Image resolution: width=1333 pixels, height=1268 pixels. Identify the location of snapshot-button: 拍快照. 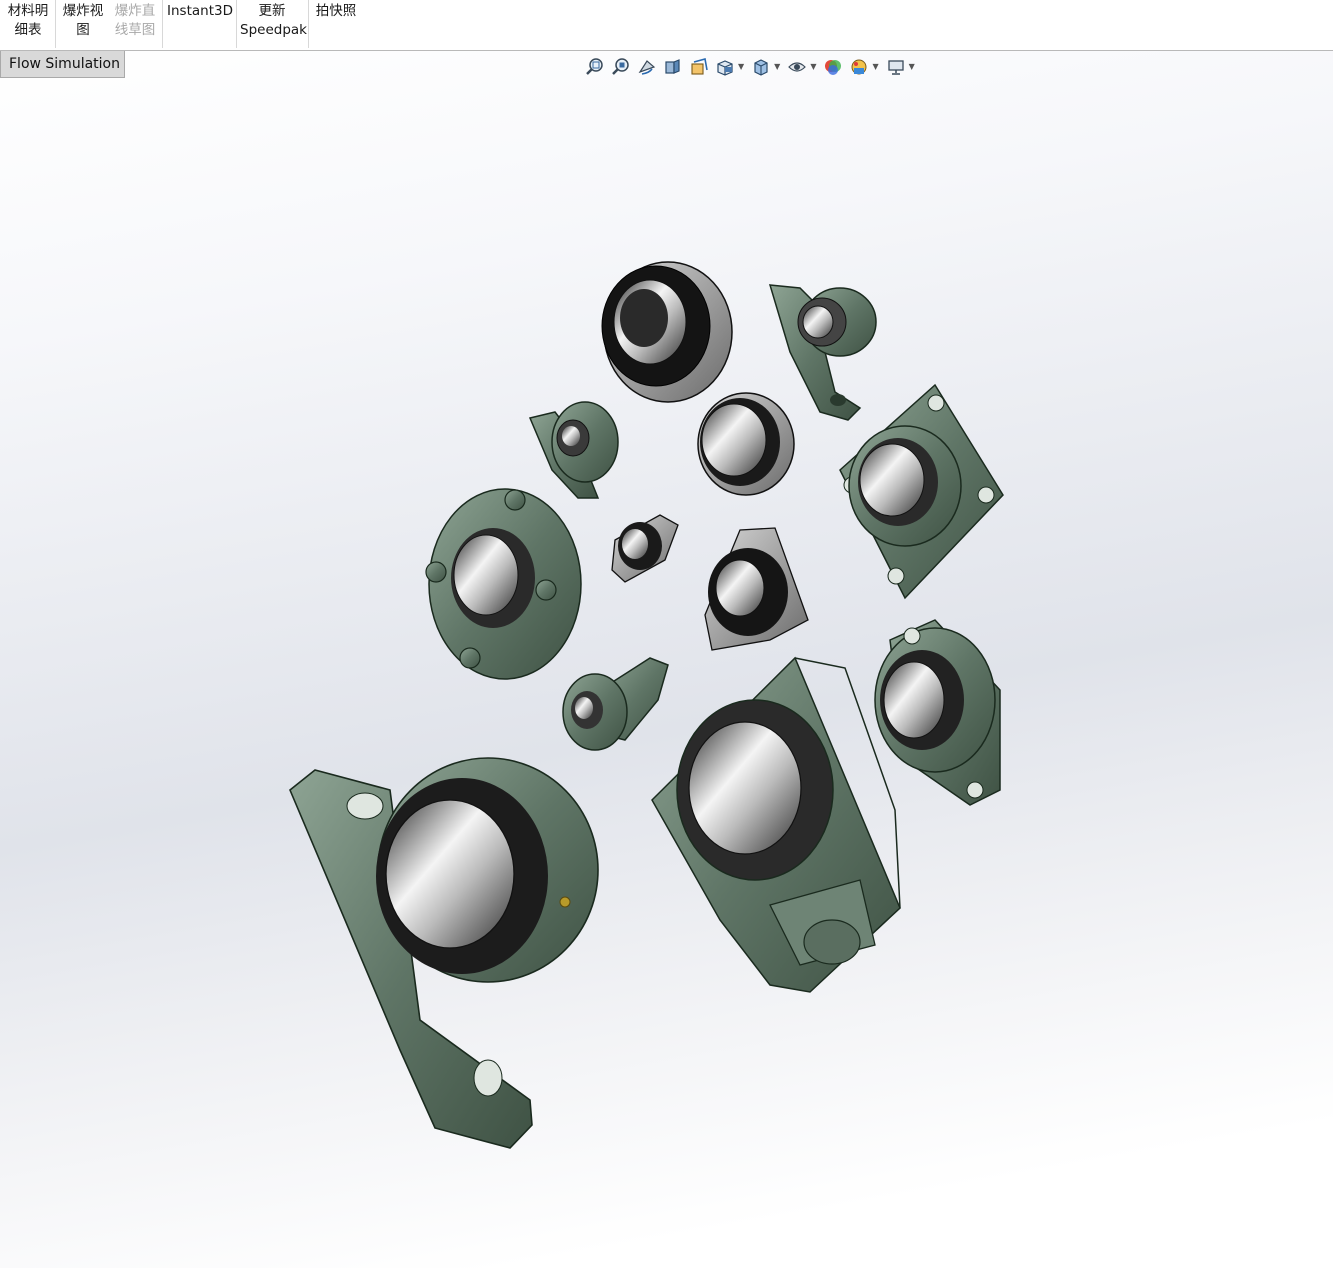
(336, 11).